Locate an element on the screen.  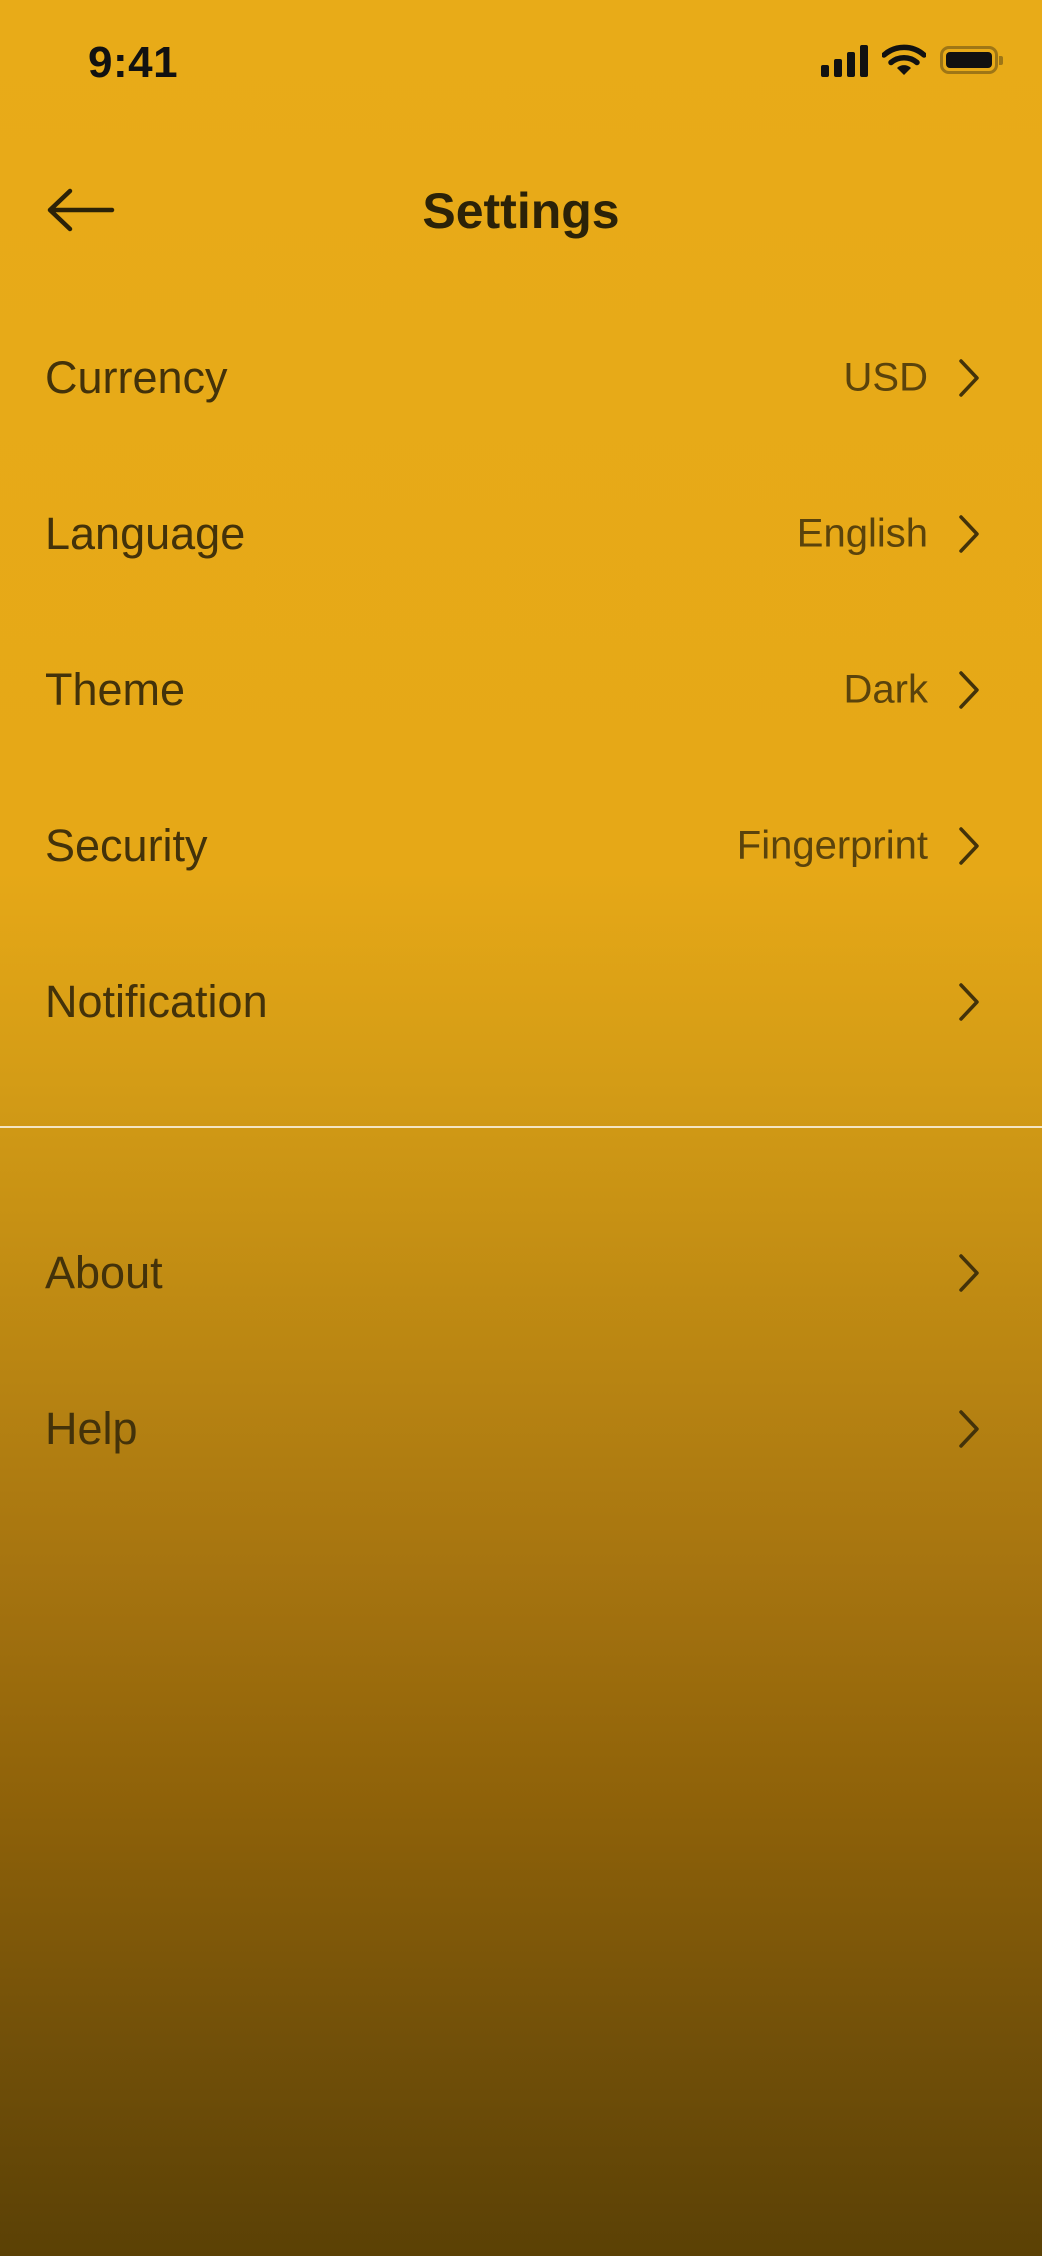
settings-item-currency: Currency USD is located at coordinates (521, 378).